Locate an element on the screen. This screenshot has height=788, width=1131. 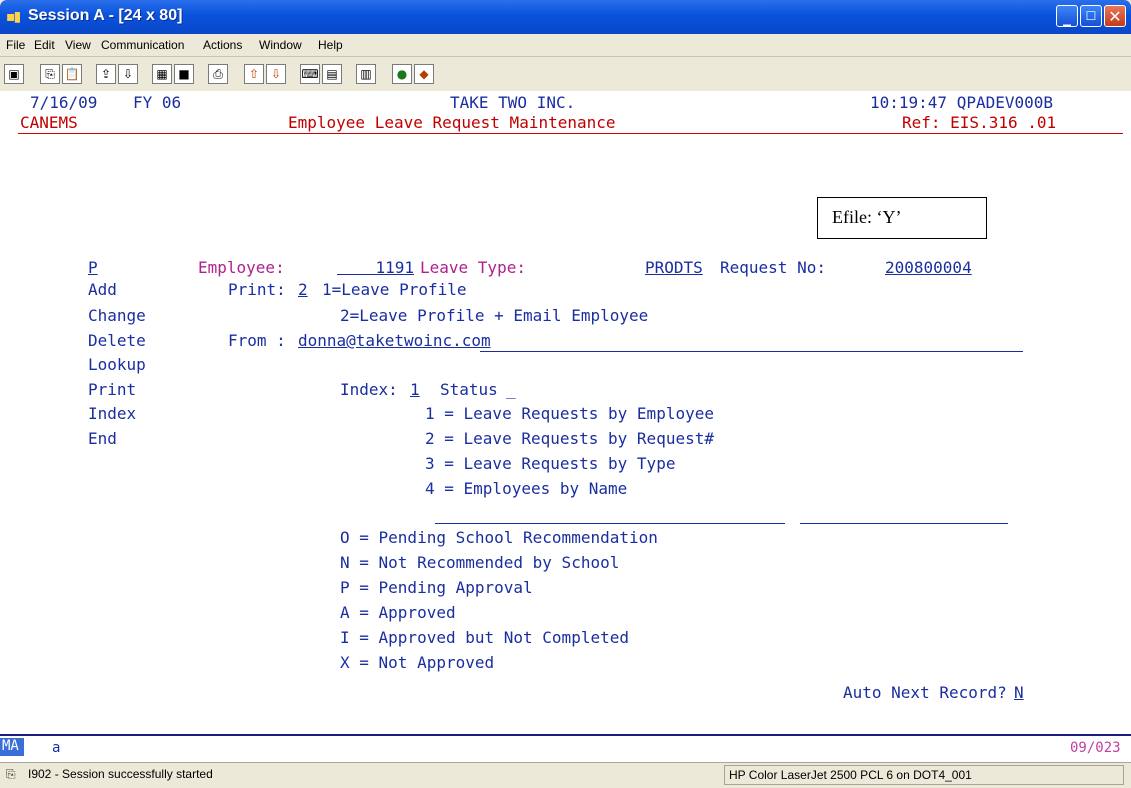
status-option-a: A = Approved is located at coordinates (398, 612).